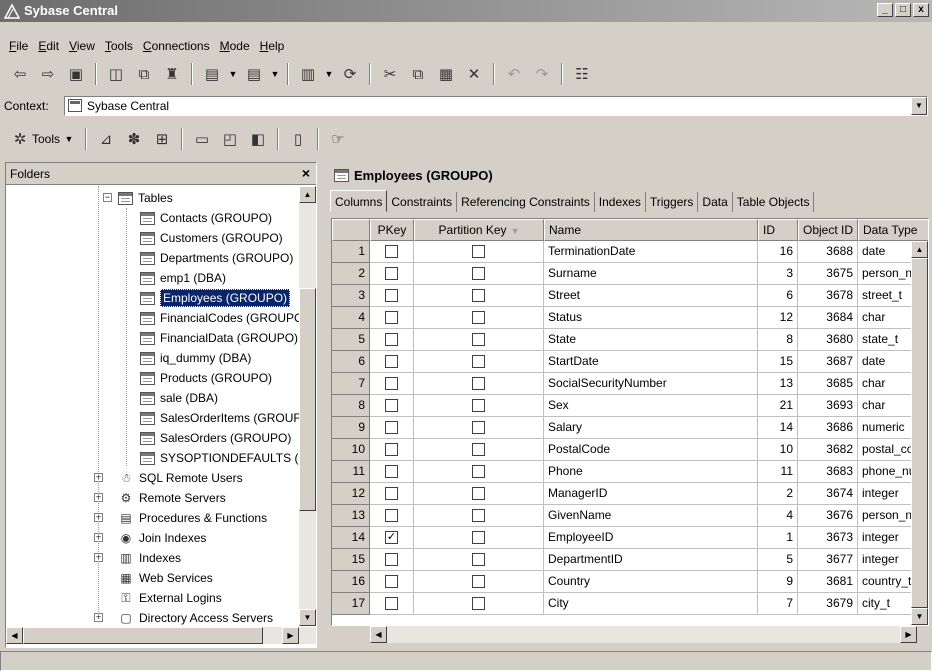  What do you see at coordinates (778, 450) in the screenshot?
I see `column-id-cell: 10` at bounding box center [778, 450].